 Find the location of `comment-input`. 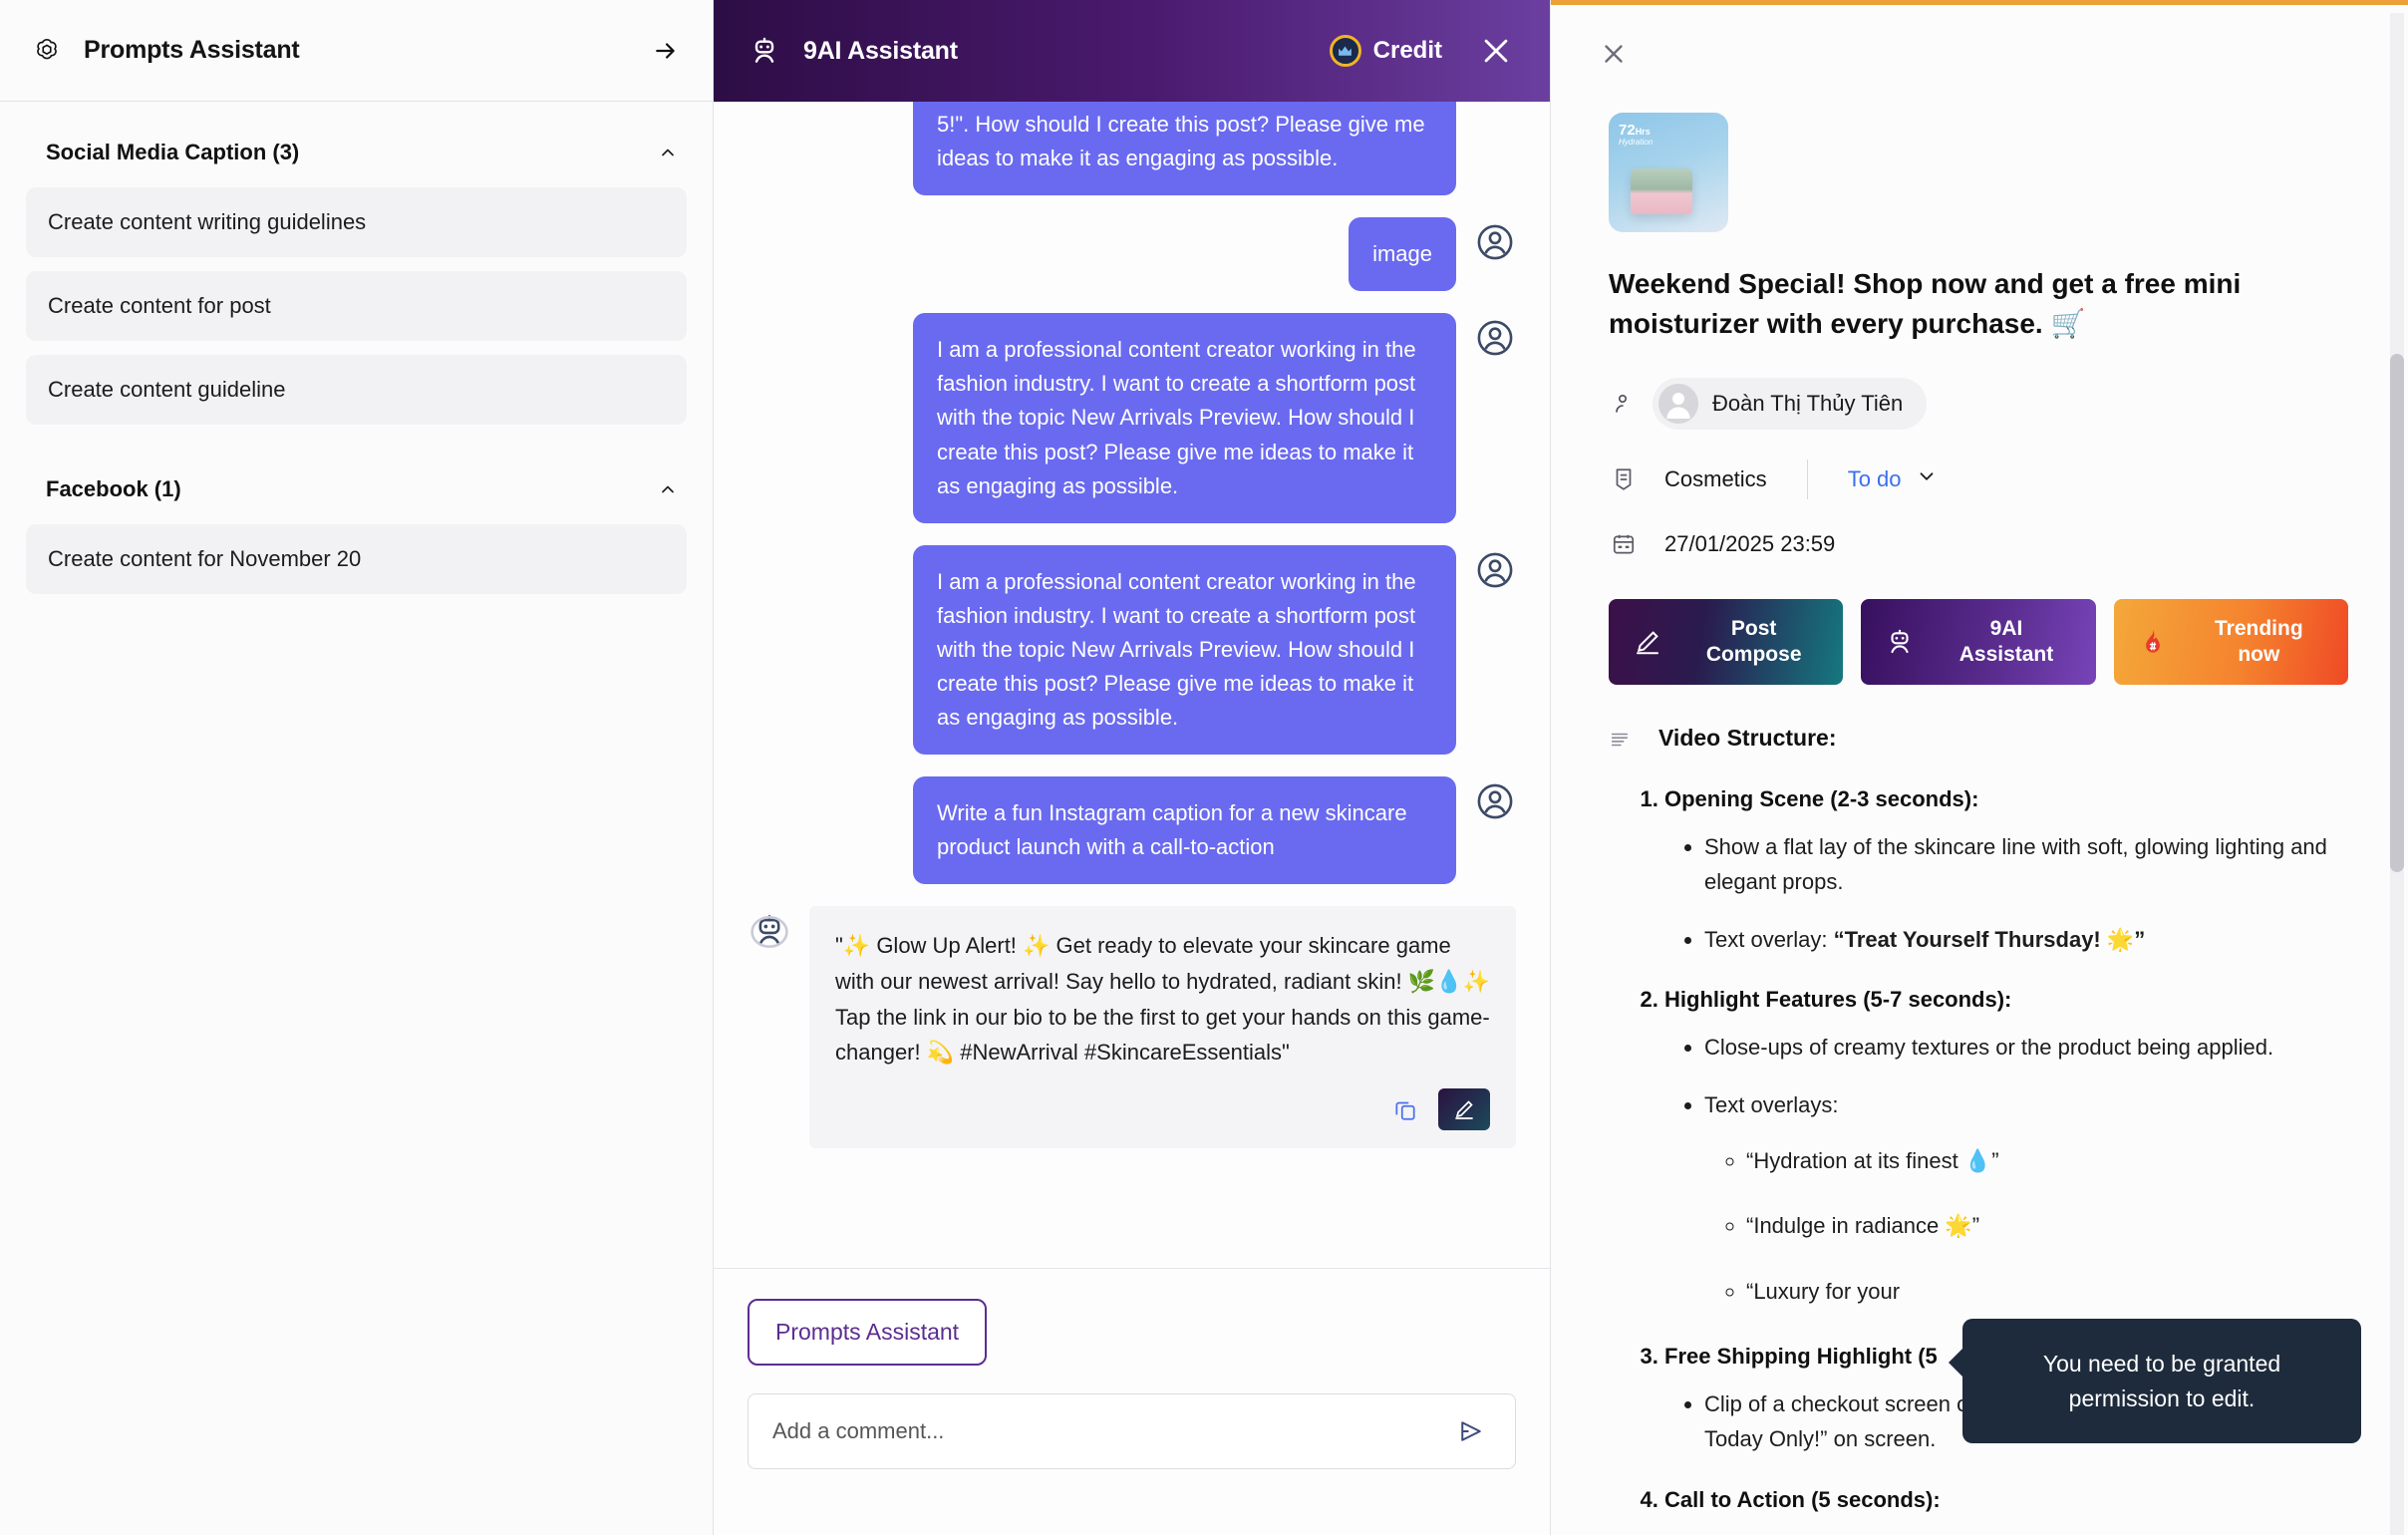

comment-input is located at coordinates (1111, 1431).